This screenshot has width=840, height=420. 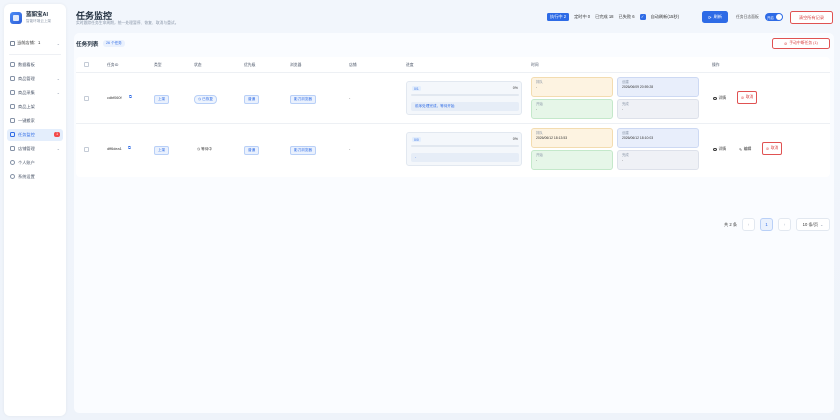 What do you see at coordinates (747, 17) in the screenshot?
I see `log-panel-label: 任务日志面板` at bounding box center [747, 17].